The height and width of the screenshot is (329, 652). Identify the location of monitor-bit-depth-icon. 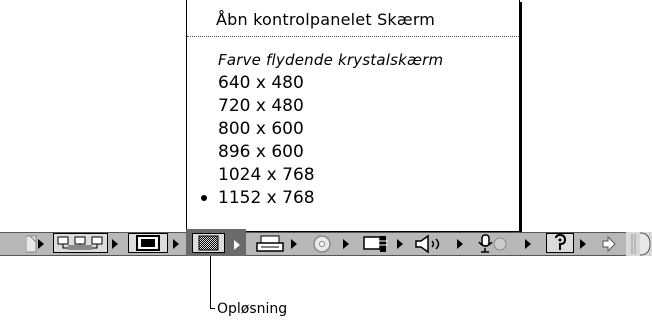
(148, 243).